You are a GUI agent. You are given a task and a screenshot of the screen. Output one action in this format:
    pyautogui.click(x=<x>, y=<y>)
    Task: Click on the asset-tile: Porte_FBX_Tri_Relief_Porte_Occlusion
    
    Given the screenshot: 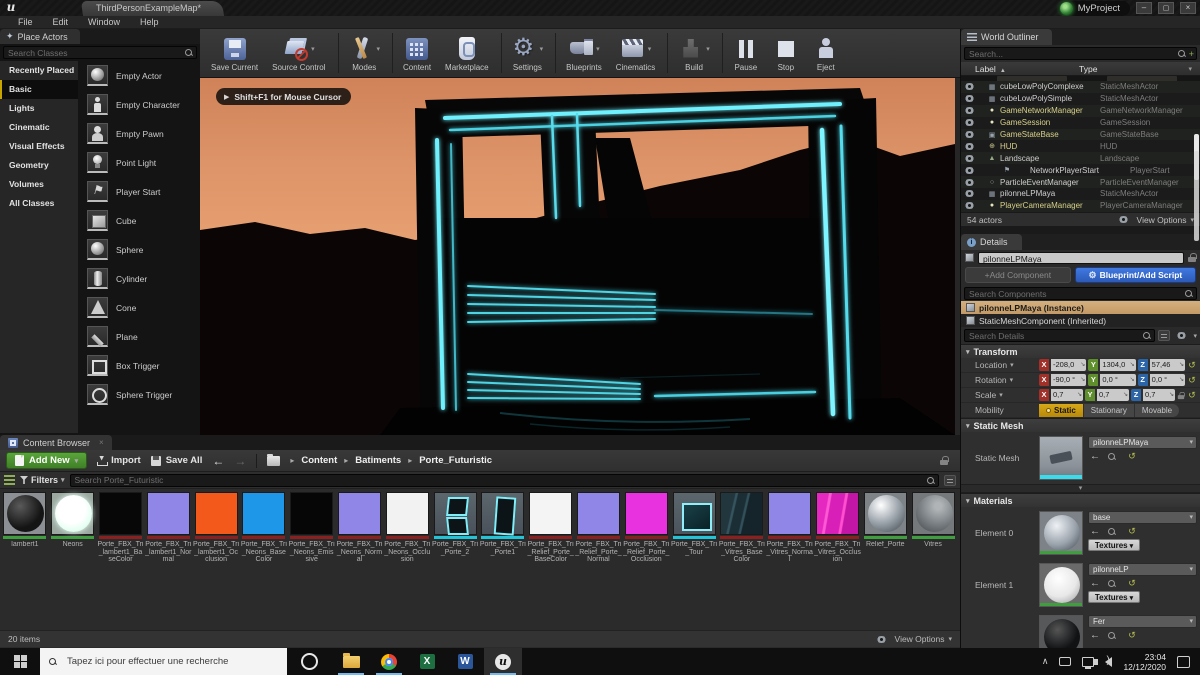 What is the action you would take?
    pyautogui.click(x=646, y=560)
    